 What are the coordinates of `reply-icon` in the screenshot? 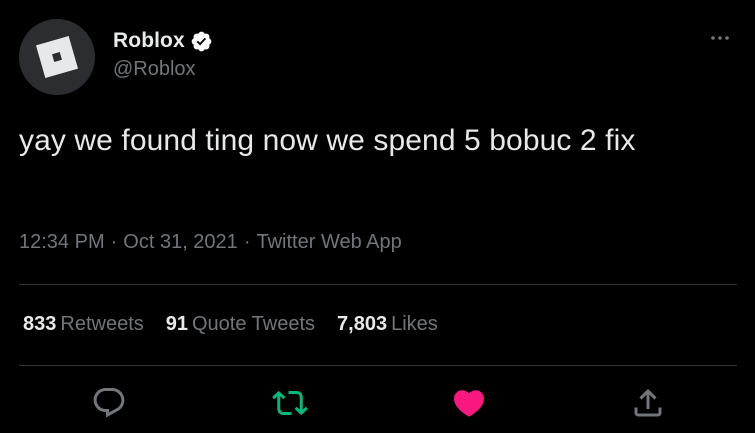 It's located at (109, 403).